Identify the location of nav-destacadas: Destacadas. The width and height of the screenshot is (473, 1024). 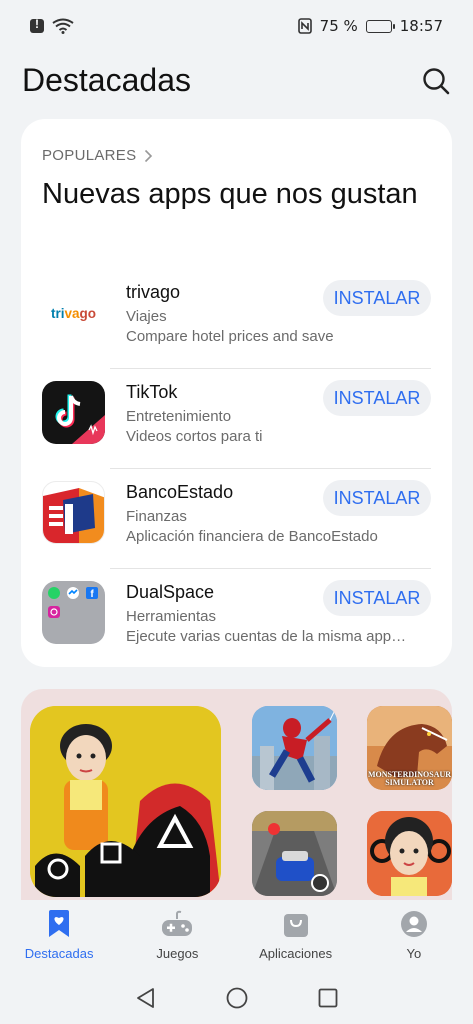
(59, 936).